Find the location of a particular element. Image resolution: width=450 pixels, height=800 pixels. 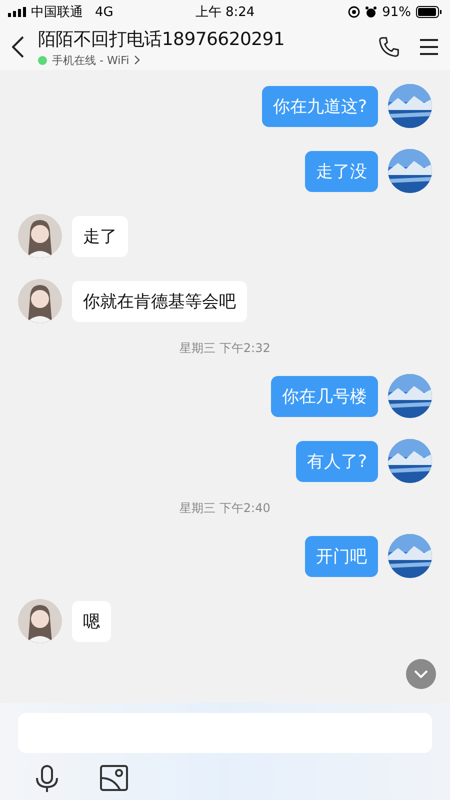

chevron-down-icon is located at coordinates (421, 674).